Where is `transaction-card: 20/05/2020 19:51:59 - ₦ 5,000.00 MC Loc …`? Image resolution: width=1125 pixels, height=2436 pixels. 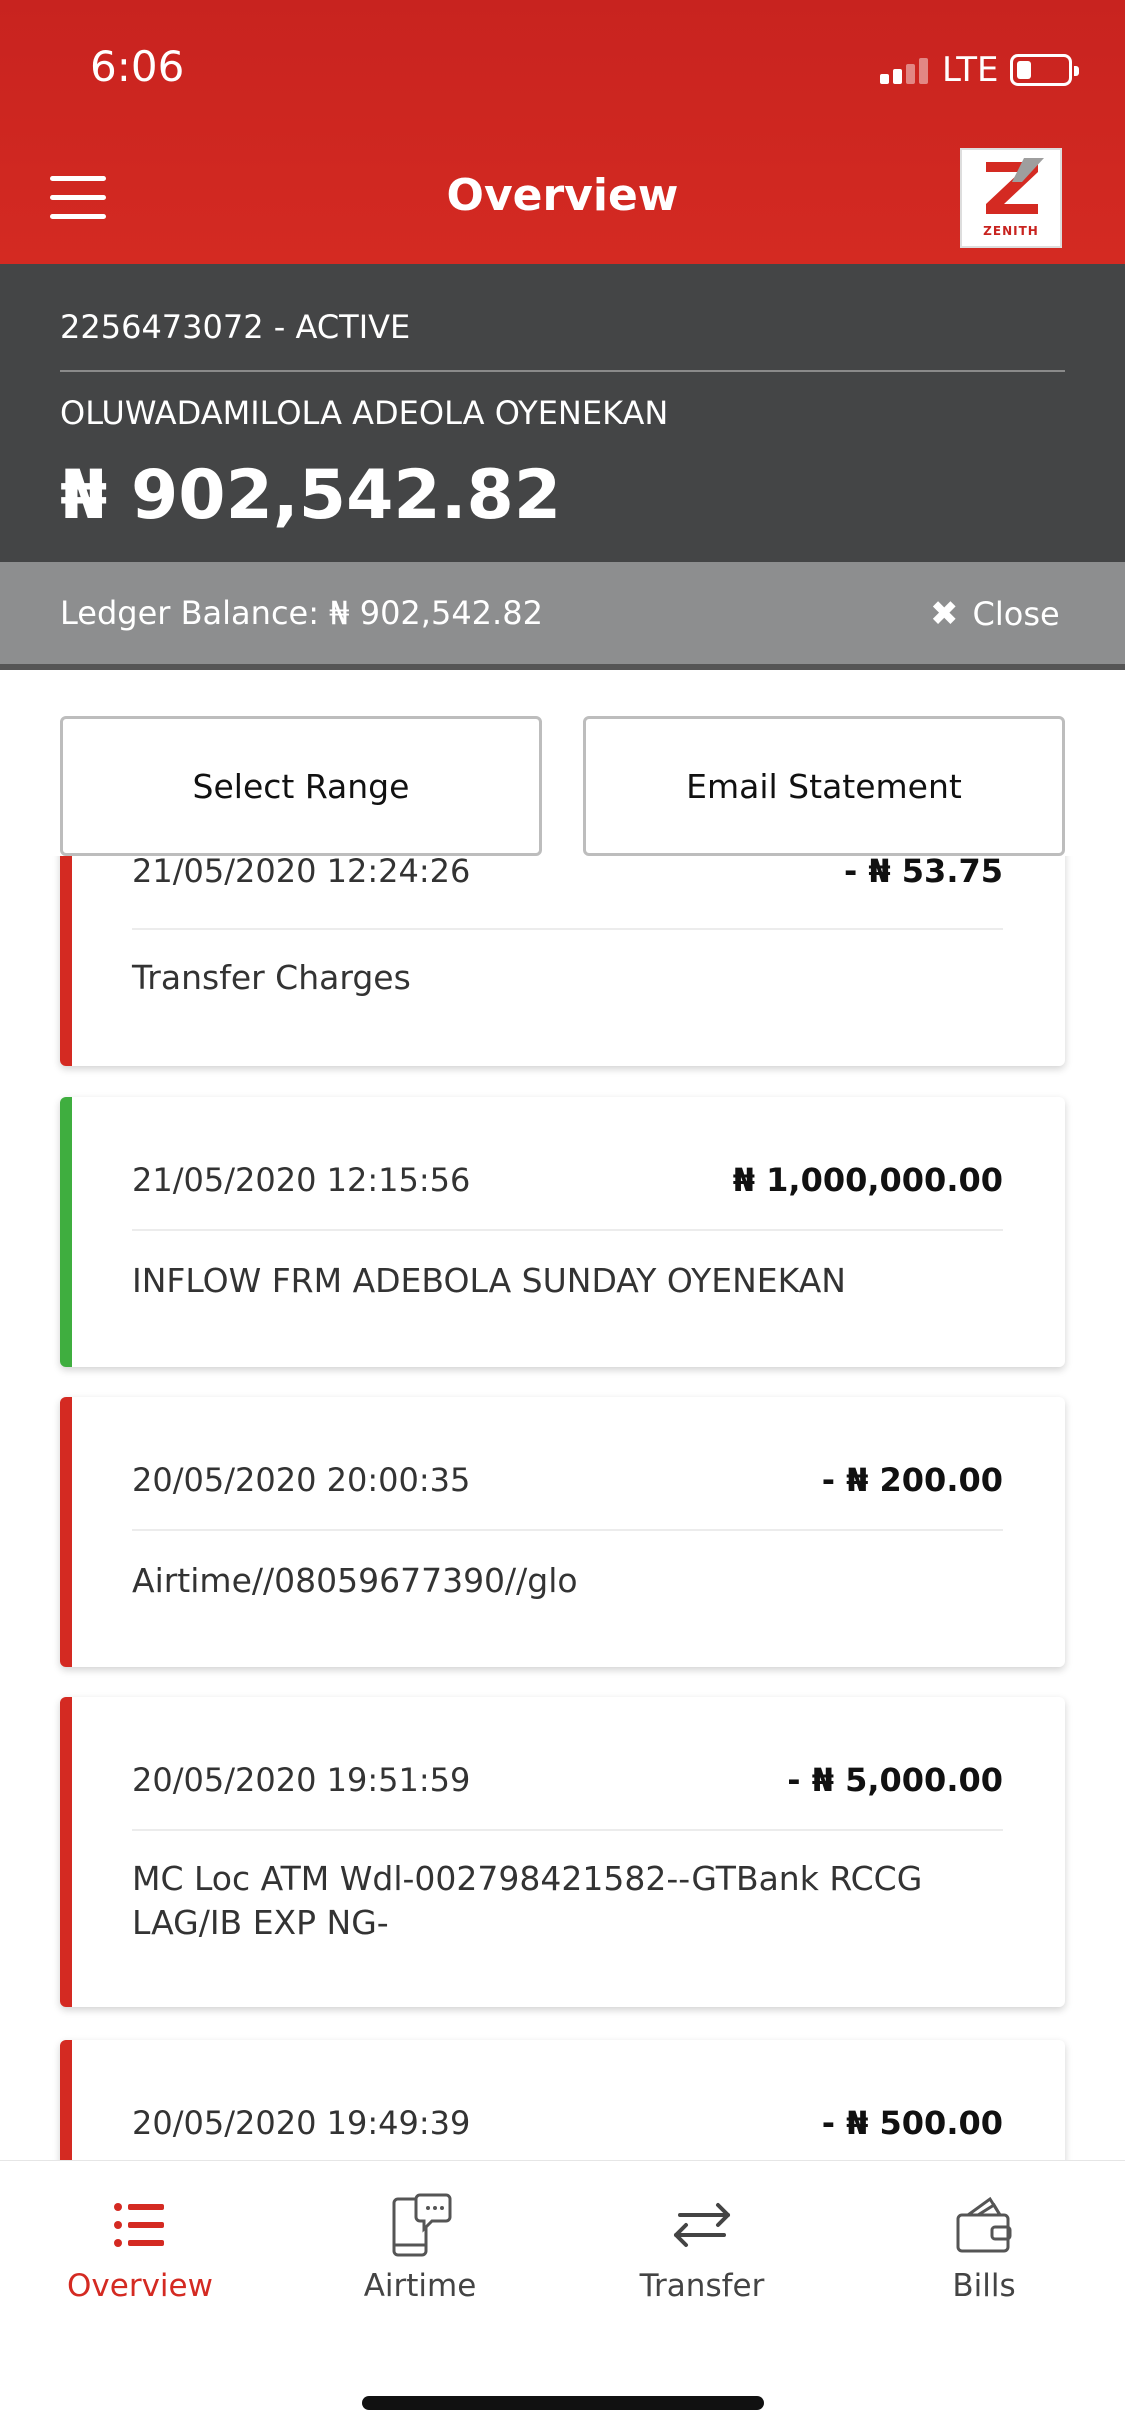
transaction-card: 20/05/2020 19:51:59 - ₦ 5,000.00 MC Loc … is located at coordinates (562, 1852).